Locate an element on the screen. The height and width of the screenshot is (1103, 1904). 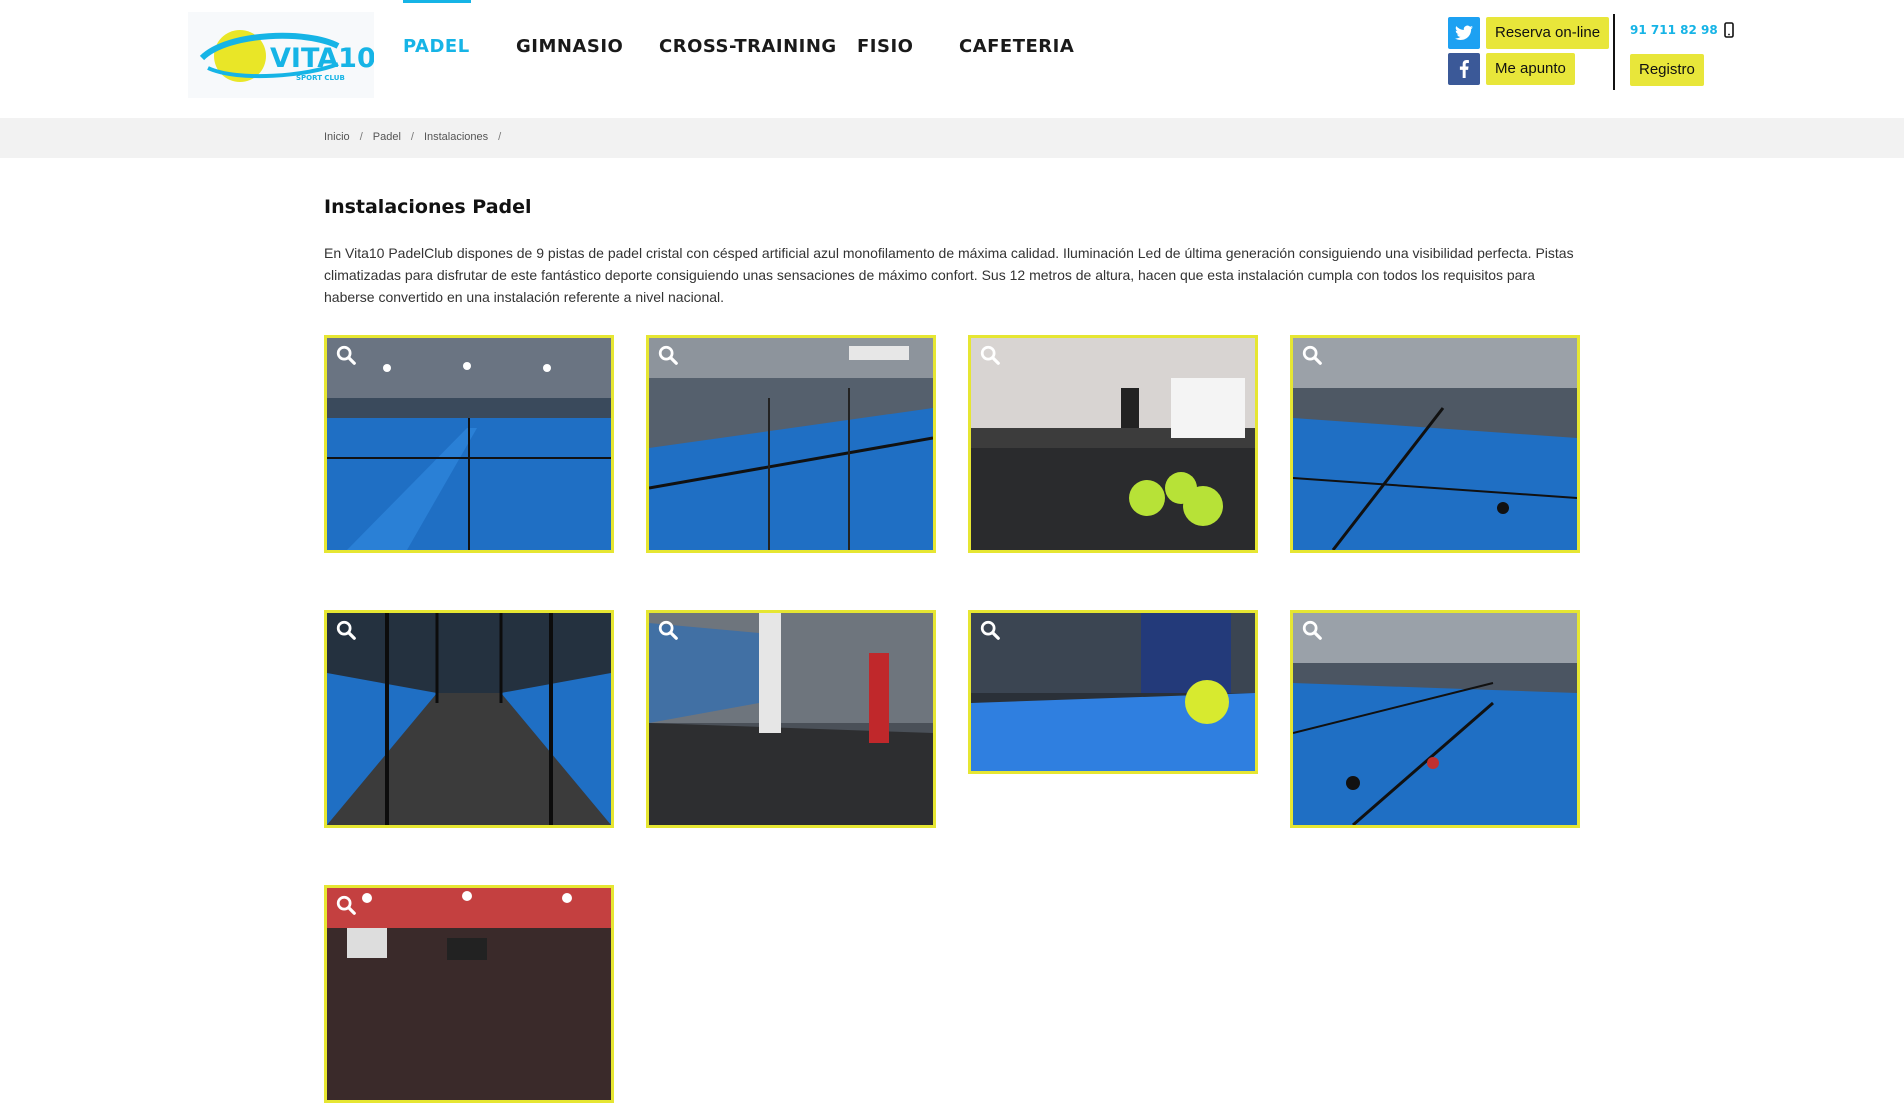
nav-padel: PADEL is located at coordinates (436, 46).